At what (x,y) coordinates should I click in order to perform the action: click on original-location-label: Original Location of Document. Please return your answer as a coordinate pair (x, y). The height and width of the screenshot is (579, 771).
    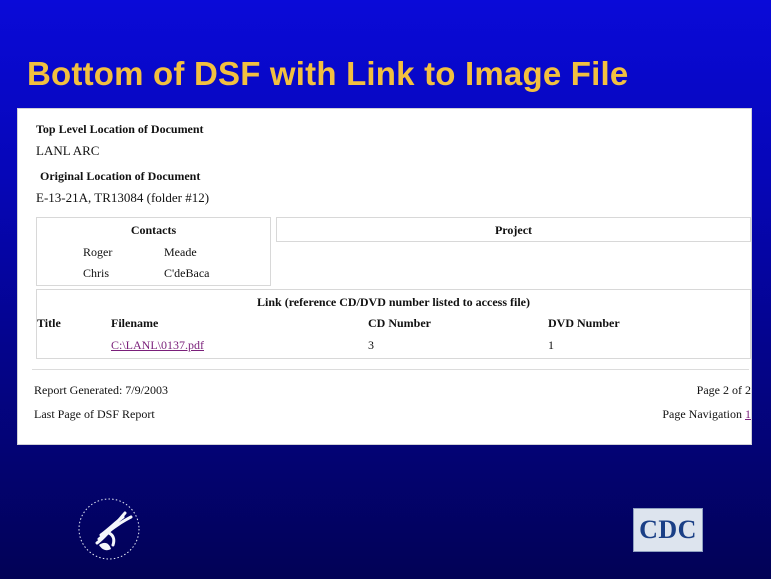
    Looking at the image, I should click on (120, 176).